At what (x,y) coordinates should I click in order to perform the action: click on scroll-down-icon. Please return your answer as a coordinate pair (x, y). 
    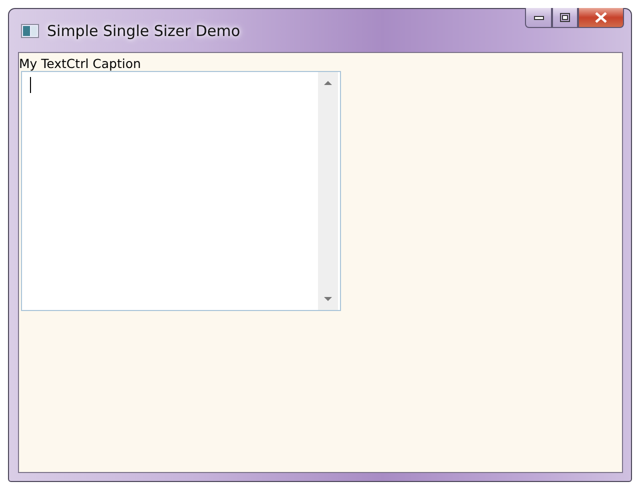
    Looking at the image, I should click on (328, 299).